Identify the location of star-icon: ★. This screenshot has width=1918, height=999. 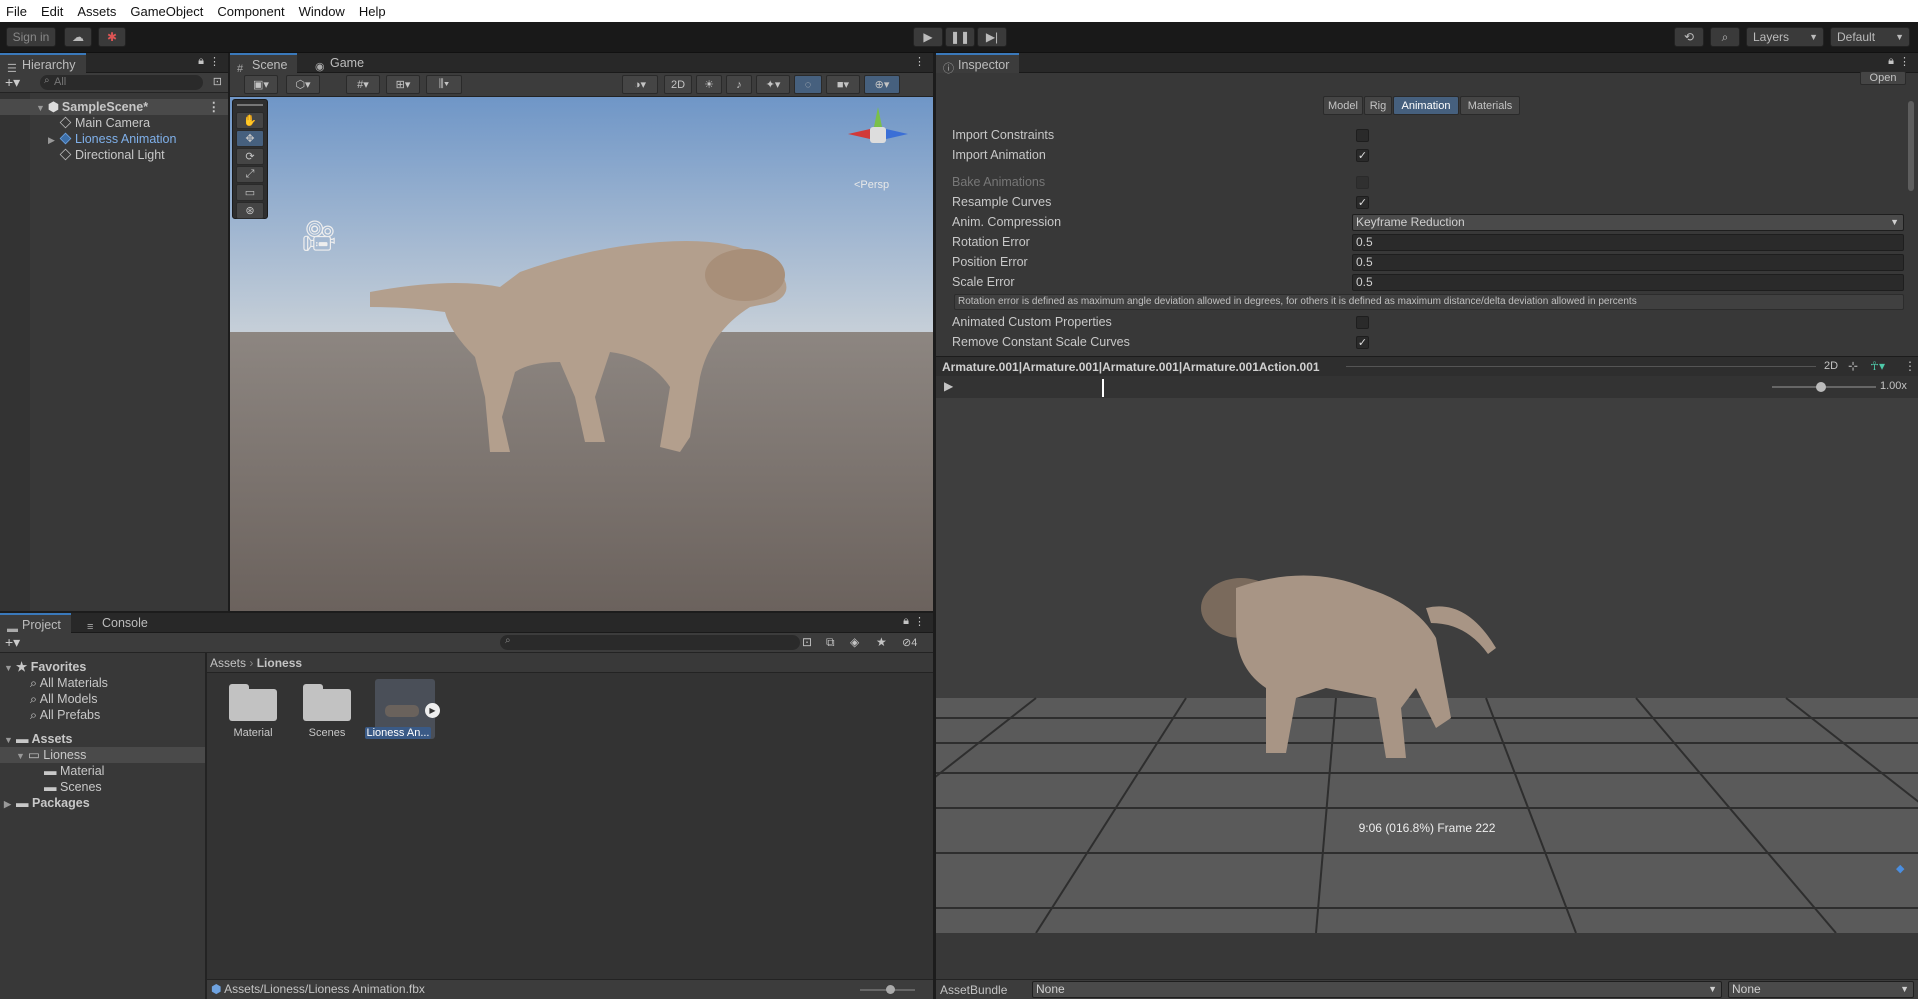
(881, 642).